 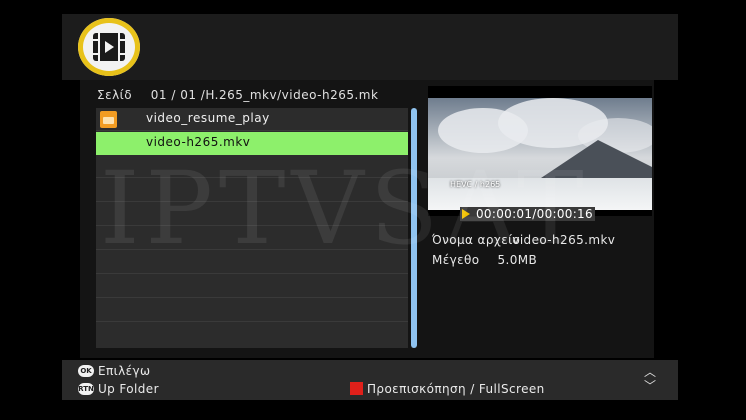 I want to click on video-preview: HEVC / h265, so click(x=540, y=151).